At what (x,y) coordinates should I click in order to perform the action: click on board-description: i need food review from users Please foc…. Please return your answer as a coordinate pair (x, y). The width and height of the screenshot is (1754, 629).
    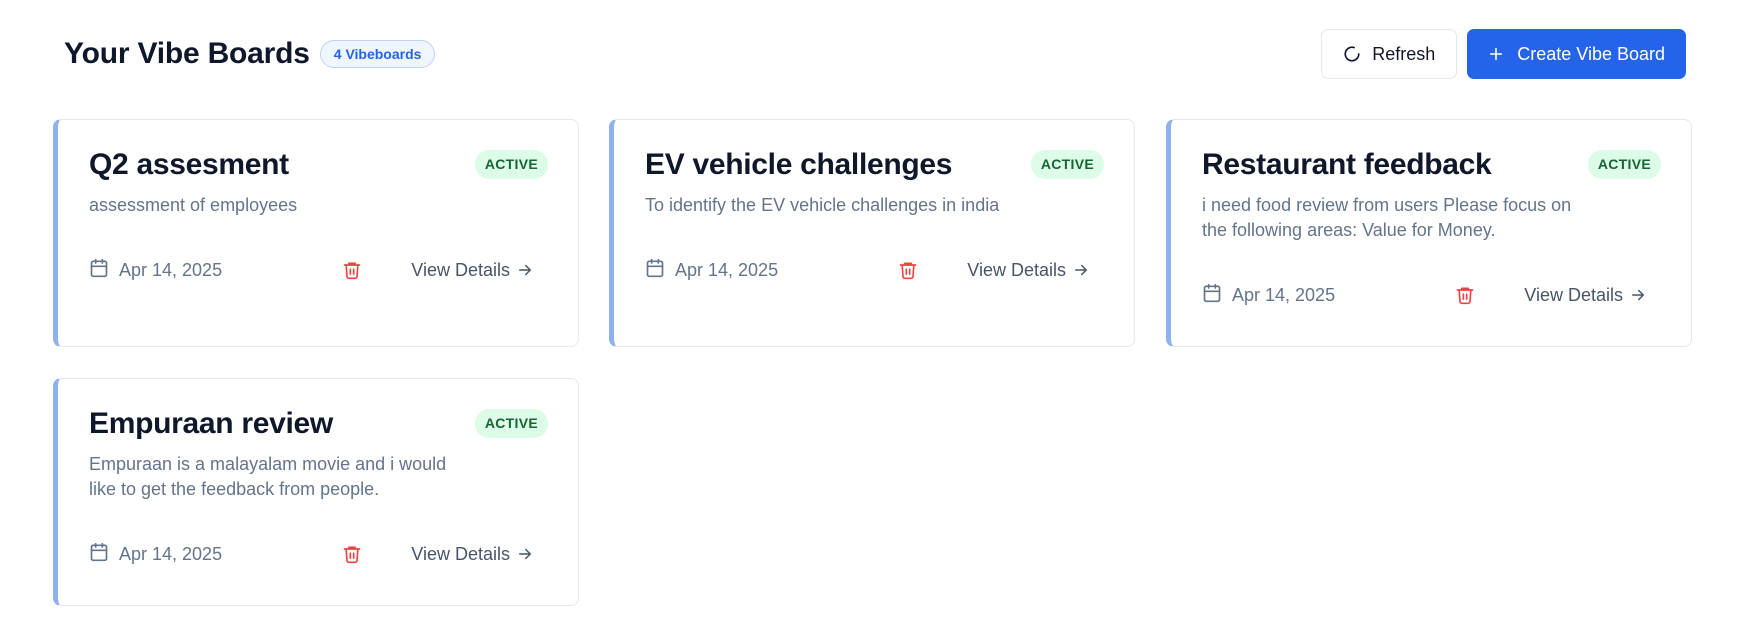
    Looking at the image, I should click on (1387, 217).